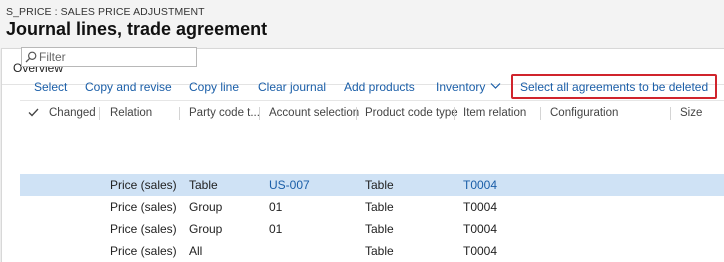 Image resolution: width=724 pixels, height=262 pixels. I want to click on column-header-item-relation: Item relation, so click(494, 113).